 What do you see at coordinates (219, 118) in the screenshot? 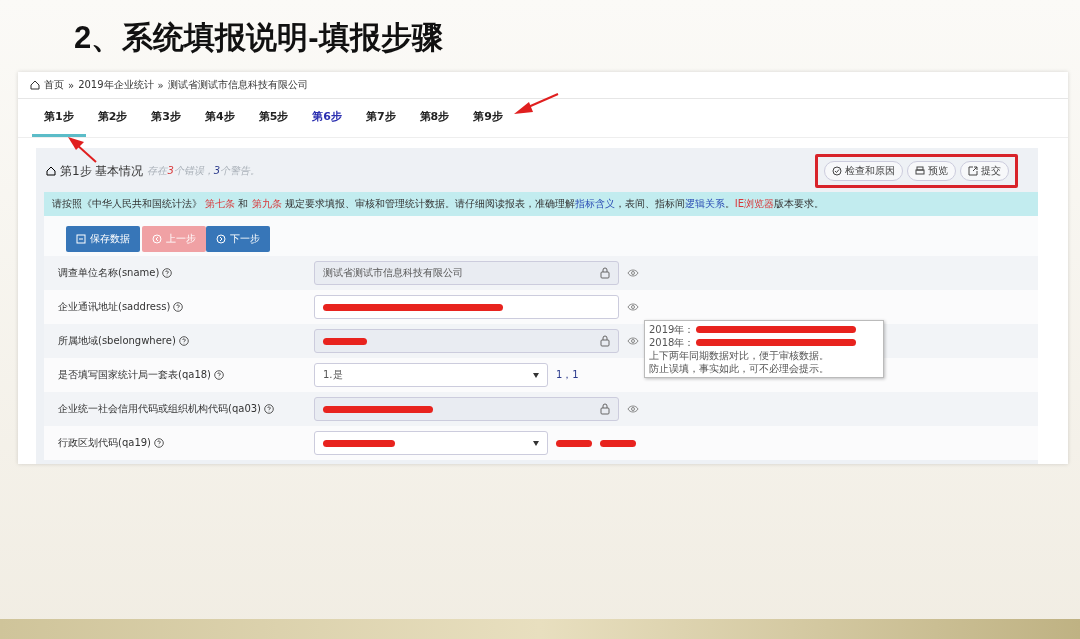
I see `step-tab: 第4步` at bounding box center [219, 118].